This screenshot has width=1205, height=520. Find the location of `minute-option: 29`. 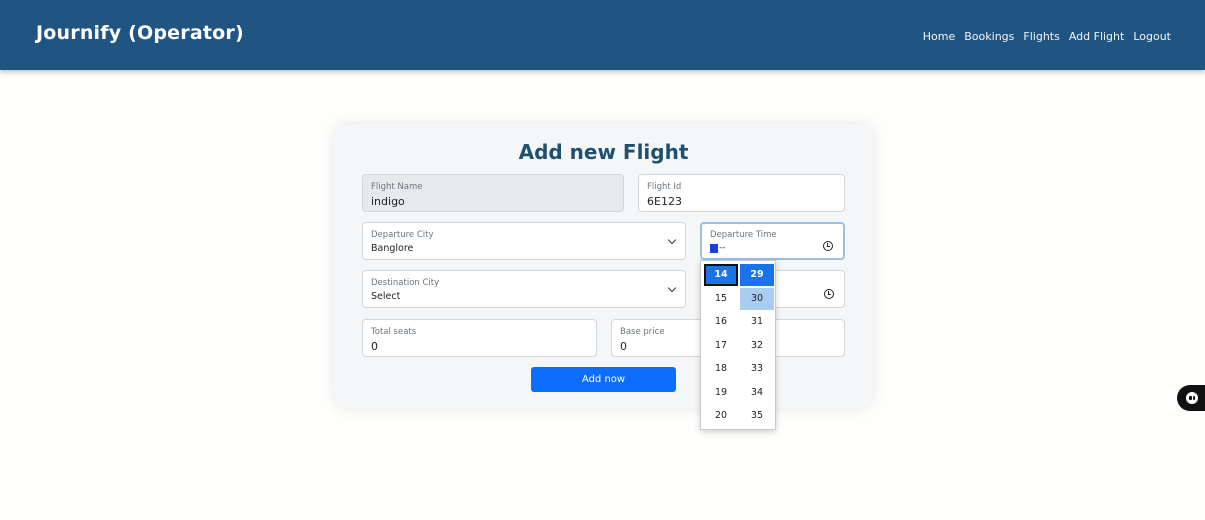

minute-option: 29 is located at coordinates (757, 275).